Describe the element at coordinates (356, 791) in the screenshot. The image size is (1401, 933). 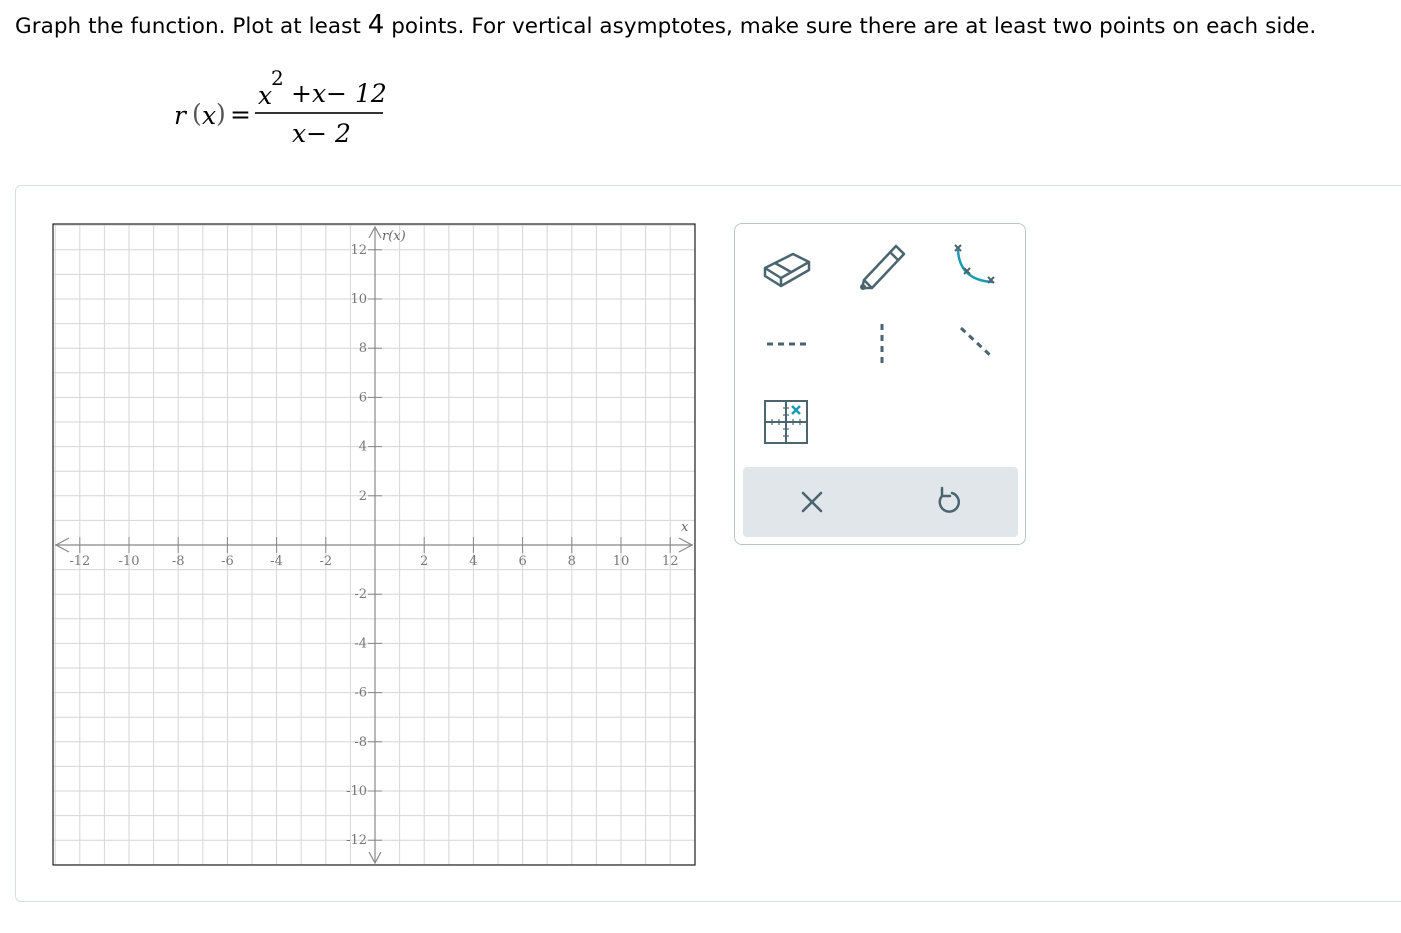
I see `y-tick-label: -10` at that location.